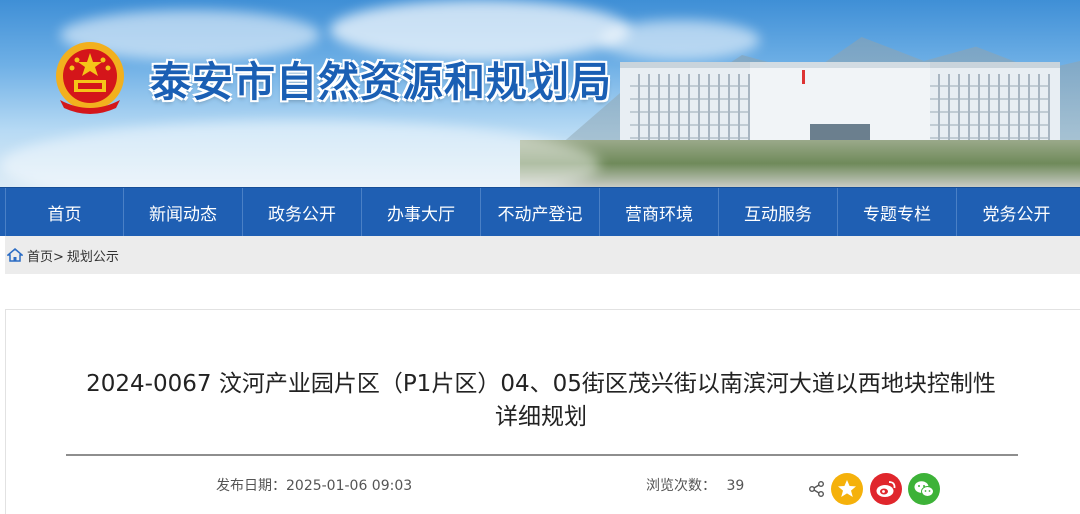  Describe the element at coordinates (93, 255) in the screenshot. I see `breadcrumb-current-link: 规划公示` at that location.